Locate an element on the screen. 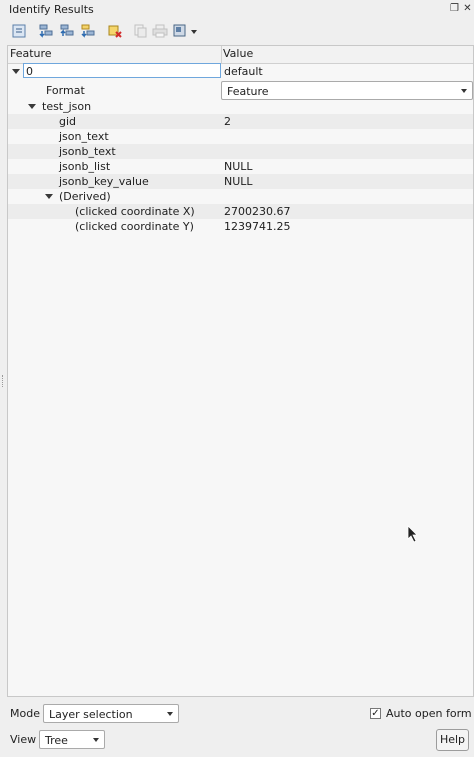 This screenshot has width=474, height=757. dock-titlebar: Identify Results ❐ ✕ is located at coordinates (237, 9).